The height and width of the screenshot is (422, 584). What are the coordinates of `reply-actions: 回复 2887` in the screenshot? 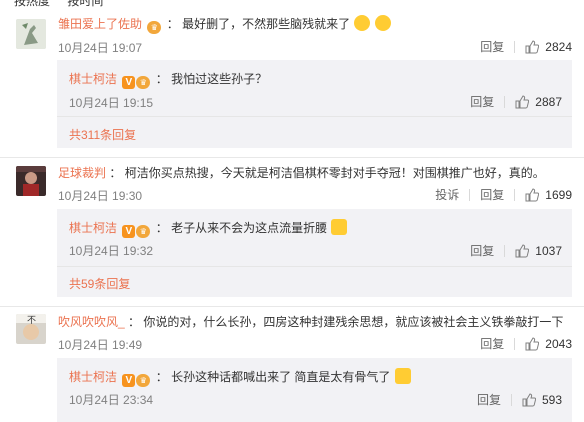 It's located at (516, 101).